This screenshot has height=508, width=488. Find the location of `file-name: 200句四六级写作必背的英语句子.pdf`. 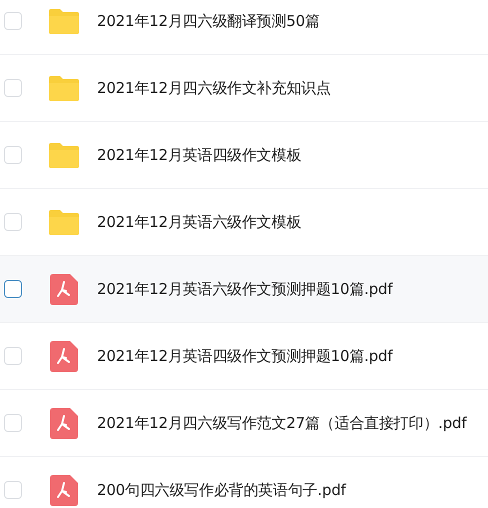

file-name: 200句四六级写作必背的英语句子.pdf is located at coordinates (221, 490).